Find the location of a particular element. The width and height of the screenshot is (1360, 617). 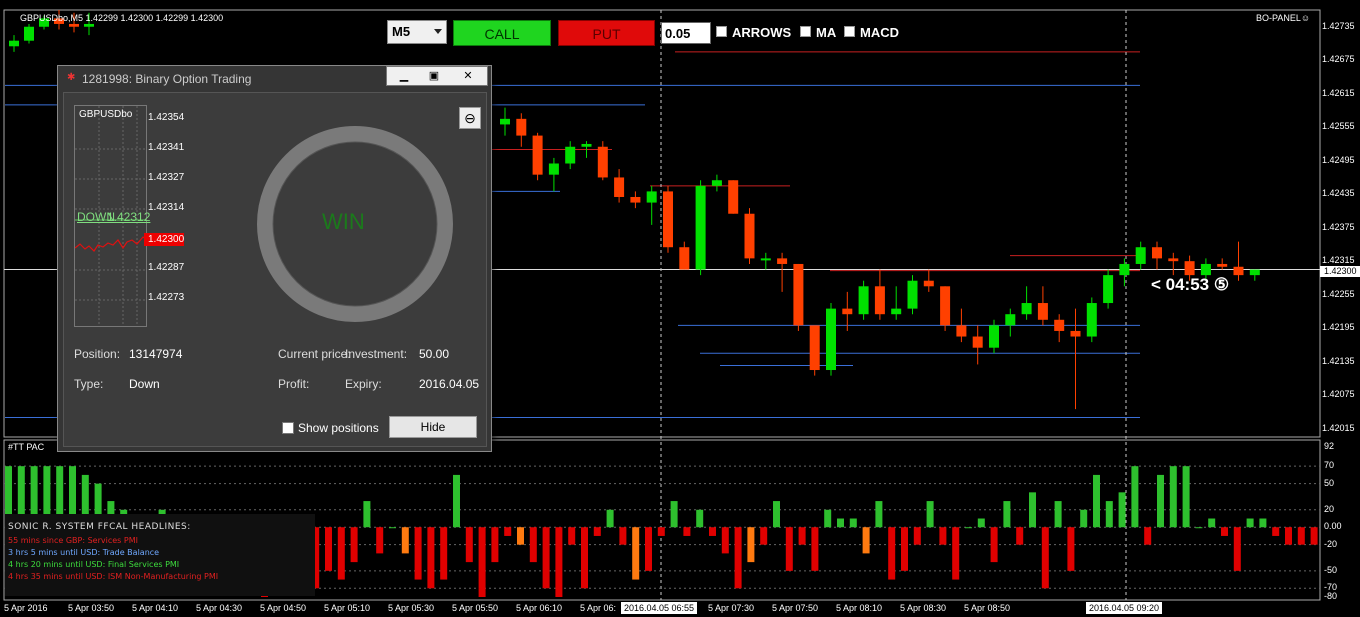

bo-panel-label: BO-PANEL☺ is located at coordinates (1283, 18).